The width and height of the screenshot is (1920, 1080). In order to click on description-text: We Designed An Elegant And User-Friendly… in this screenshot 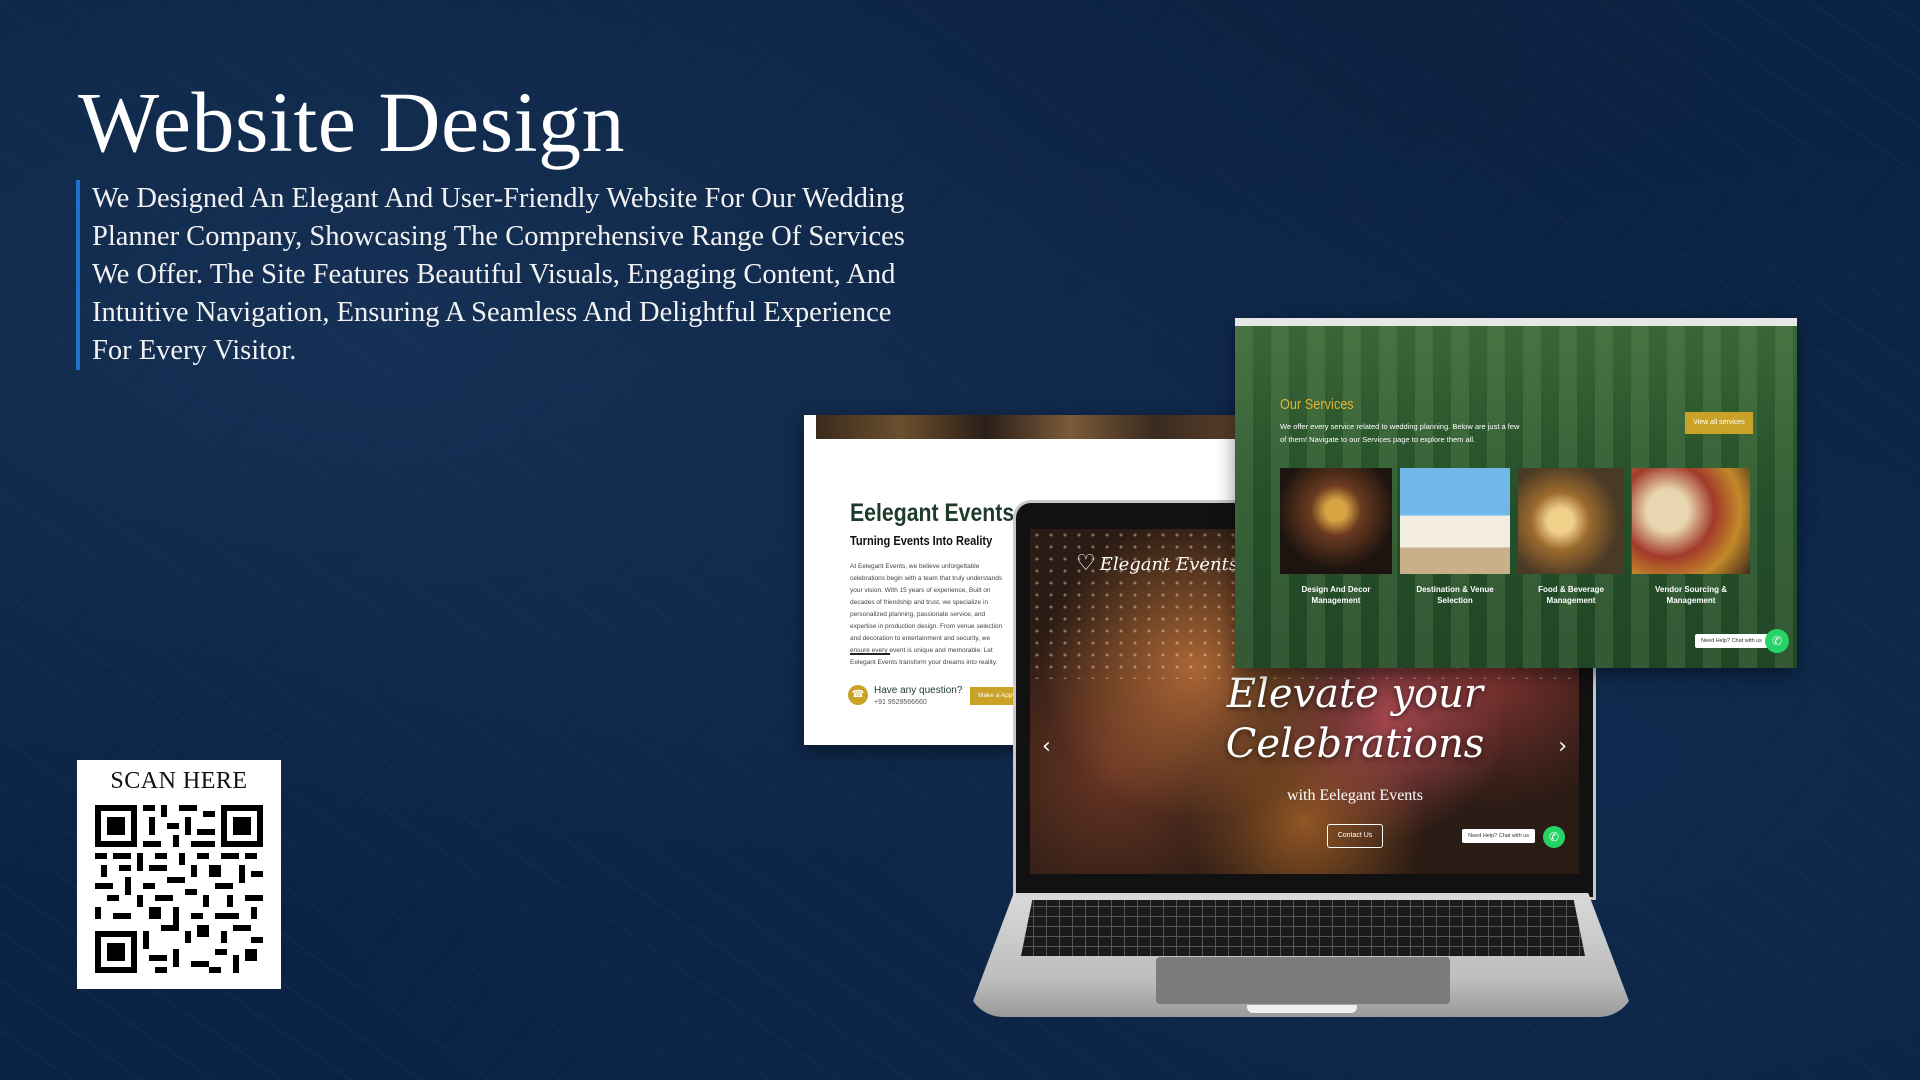, I will do `click(506, 275)`.